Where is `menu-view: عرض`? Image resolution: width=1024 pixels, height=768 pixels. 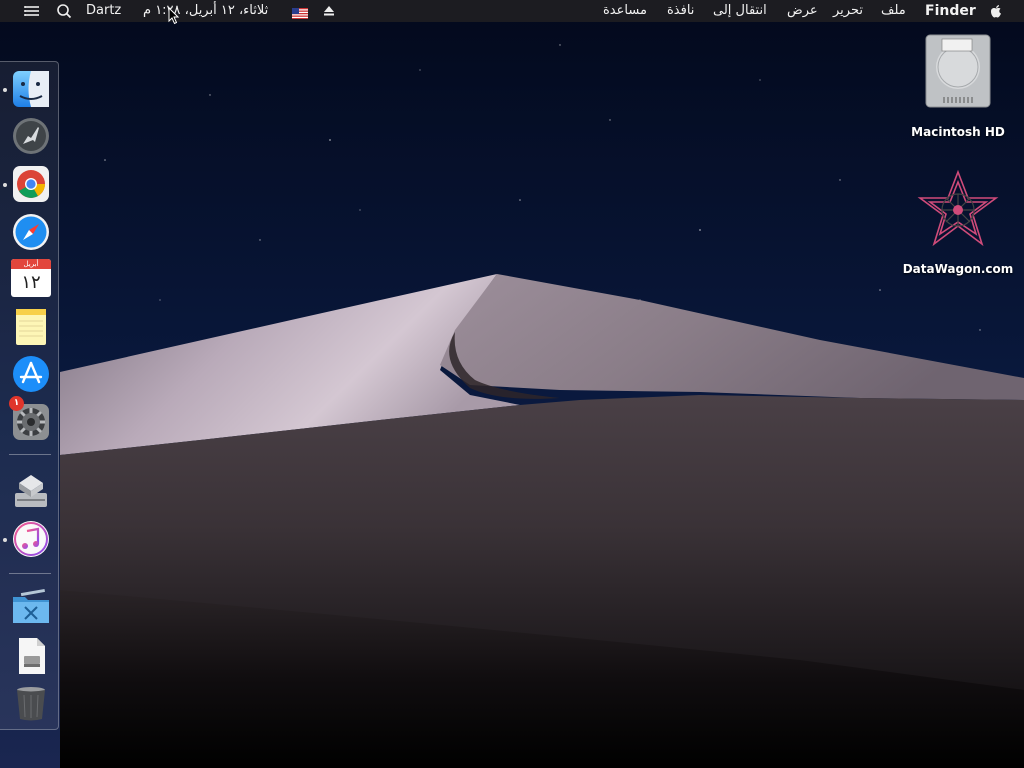
menu-view: عرض is located at coordinates (802, 11).